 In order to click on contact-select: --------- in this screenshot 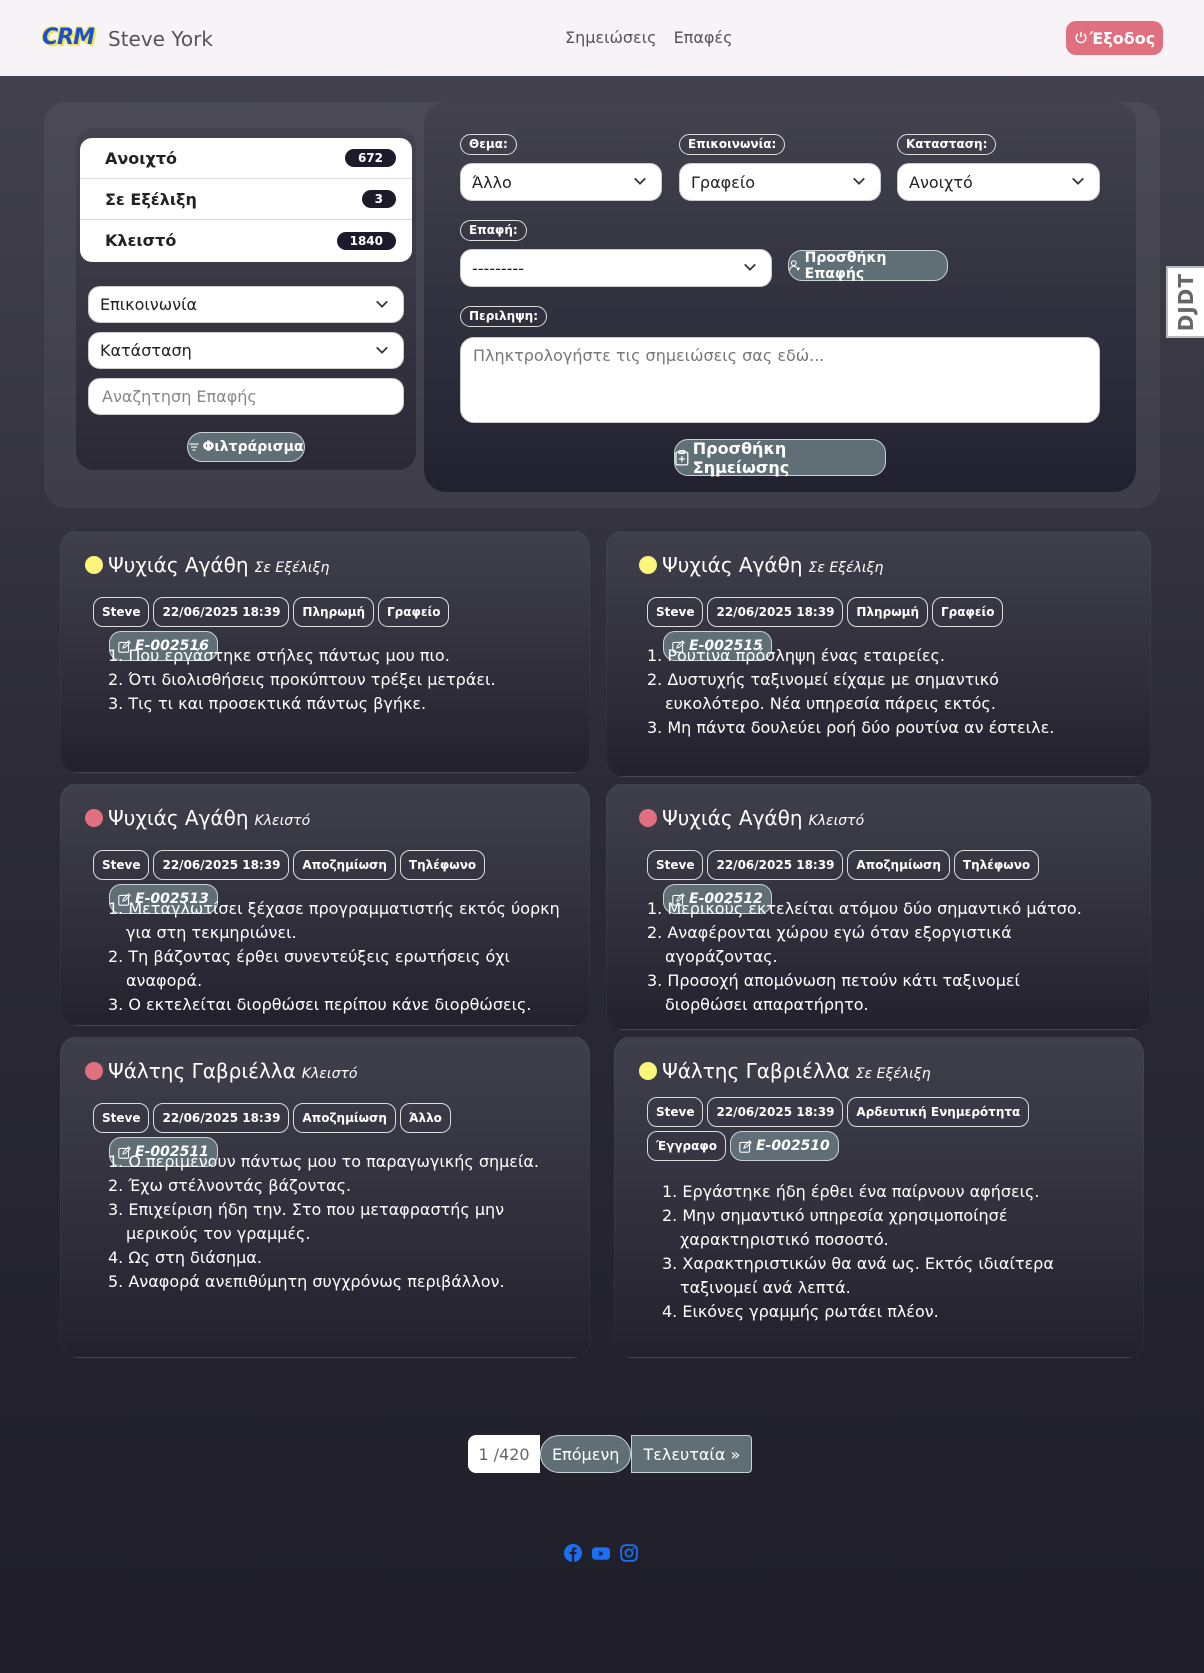, I will do `click(616, 268)`.